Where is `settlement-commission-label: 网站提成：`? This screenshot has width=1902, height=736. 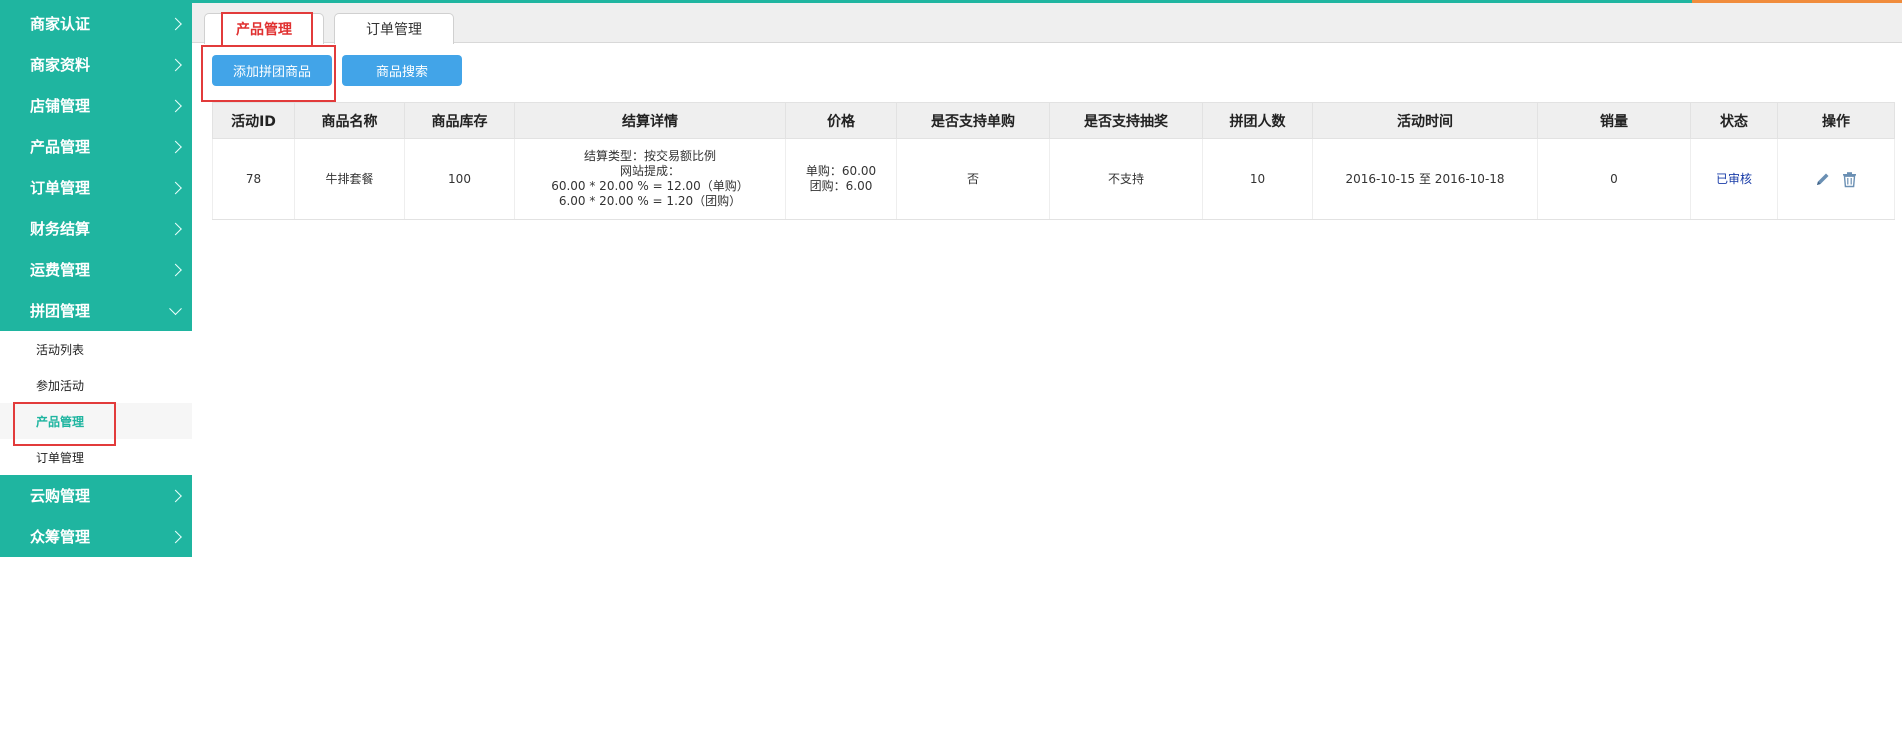 settlement-commission-label: 网站提成： is located at coordinates (649, 171).